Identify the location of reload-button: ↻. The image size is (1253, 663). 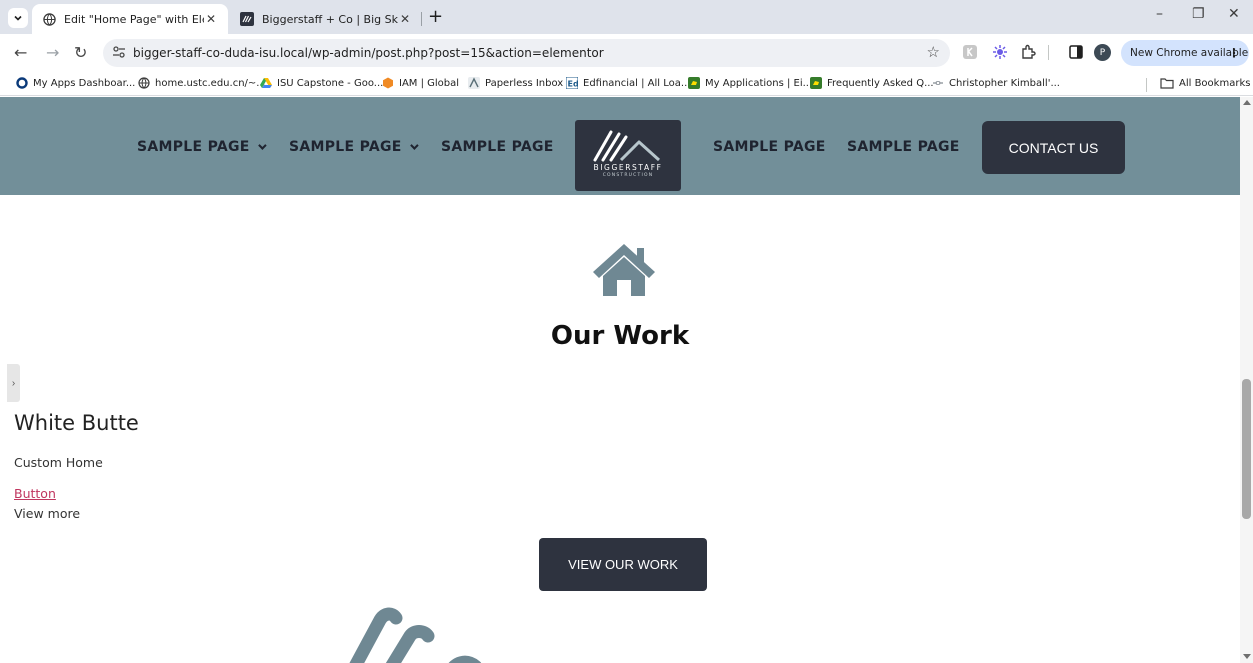
(80, 52).